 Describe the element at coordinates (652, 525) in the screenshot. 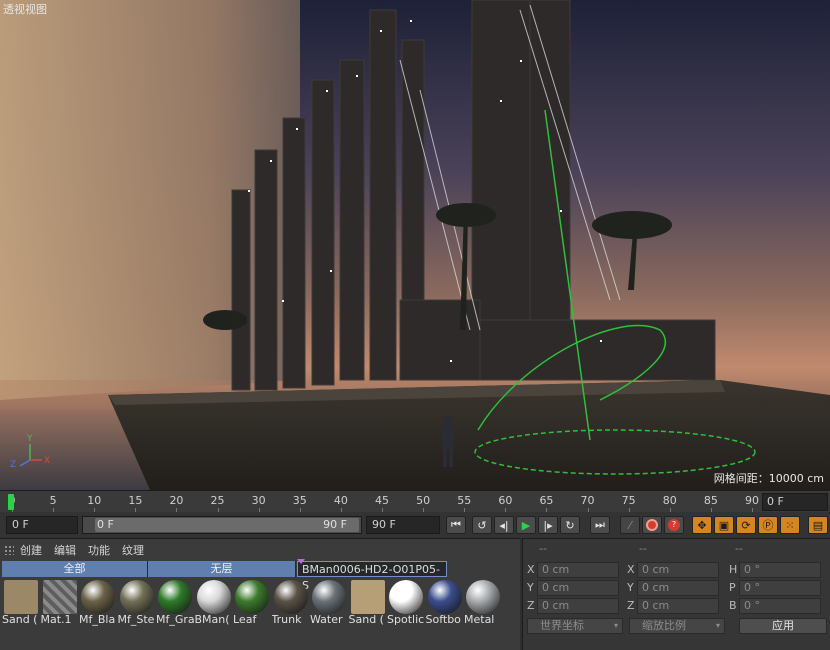

I see `record-button` at that location.